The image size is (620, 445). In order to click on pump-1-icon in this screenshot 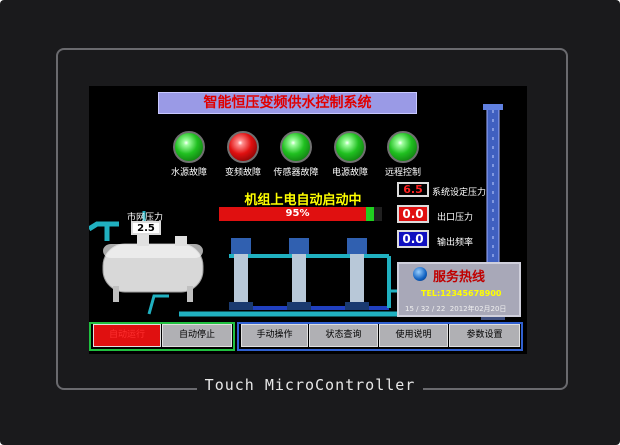, I will do `click(241, 274)`.